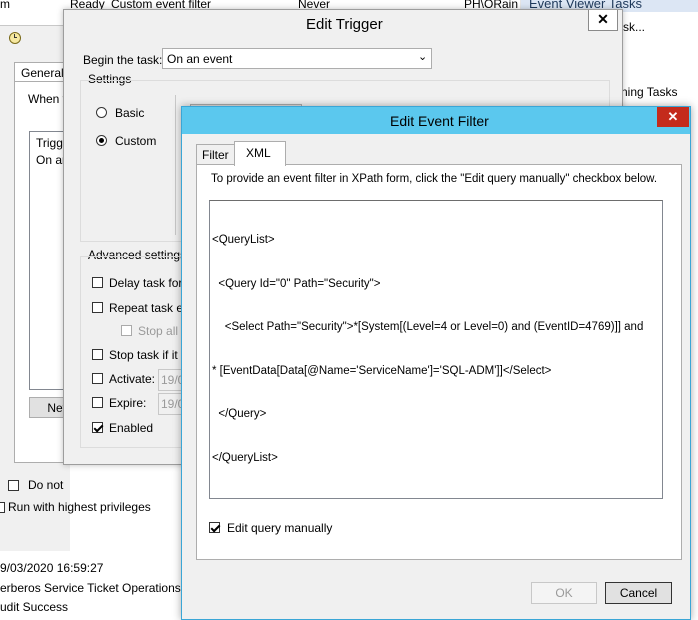 The height and width of the screenshot is (620, 698). What do you see at coordinates (130, 113) in the screenshot?
I see `radio-basic-label: Basic` at bounding box center [130, 113].